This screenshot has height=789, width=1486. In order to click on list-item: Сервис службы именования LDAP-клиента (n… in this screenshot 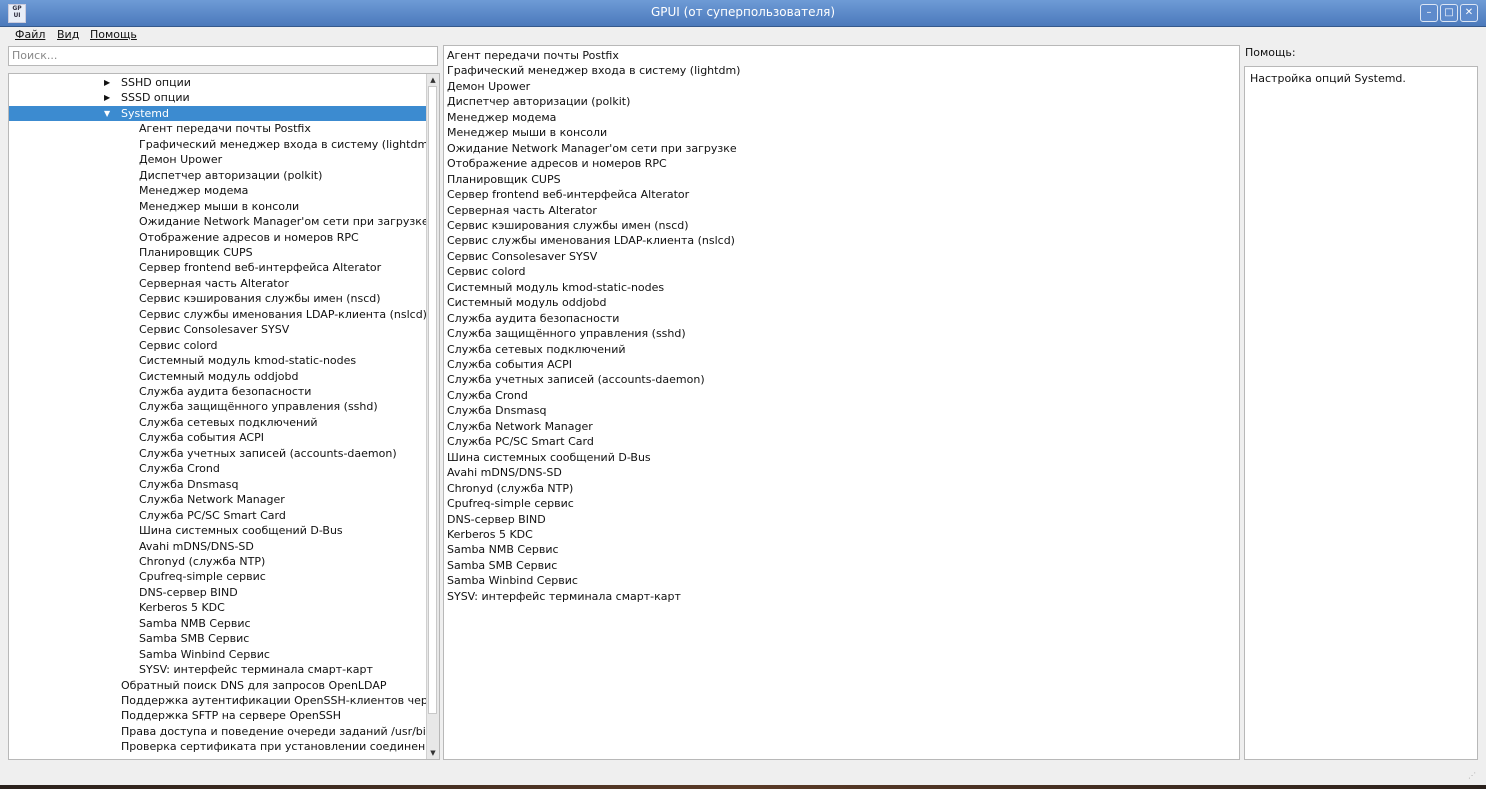, I will do `click(591, 240)`.